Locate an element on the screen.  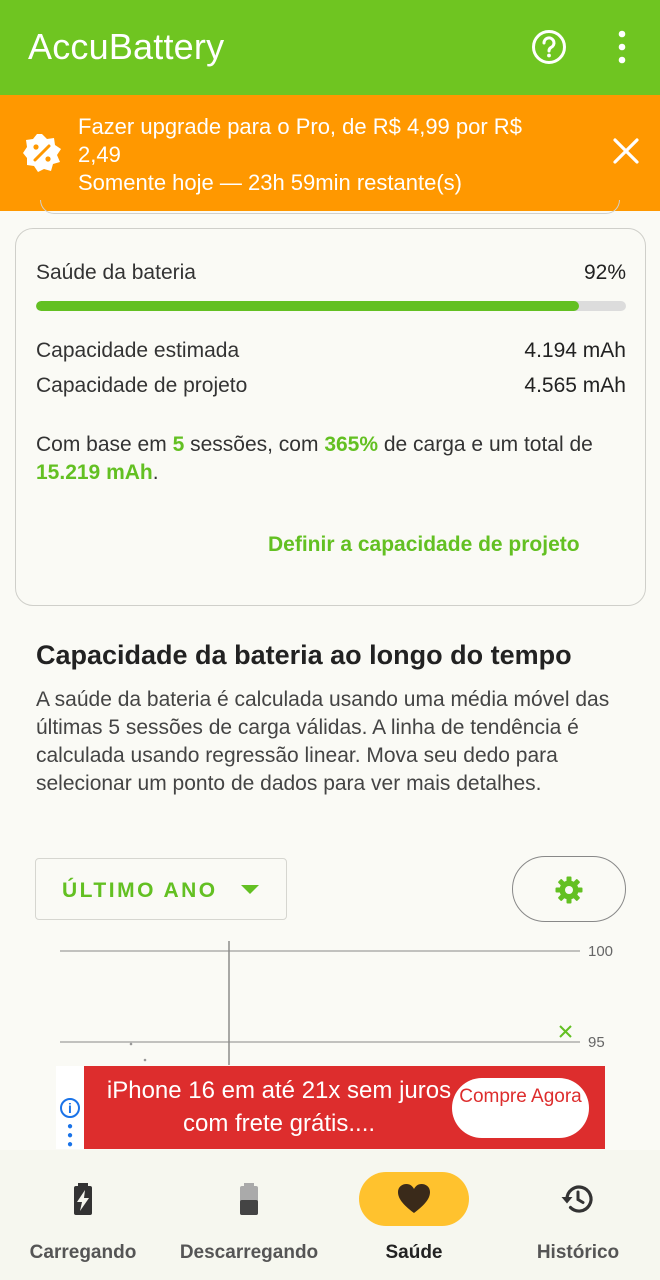
estimated-capacity-value: 4.194 mAh is located at coordinates (575, 350).